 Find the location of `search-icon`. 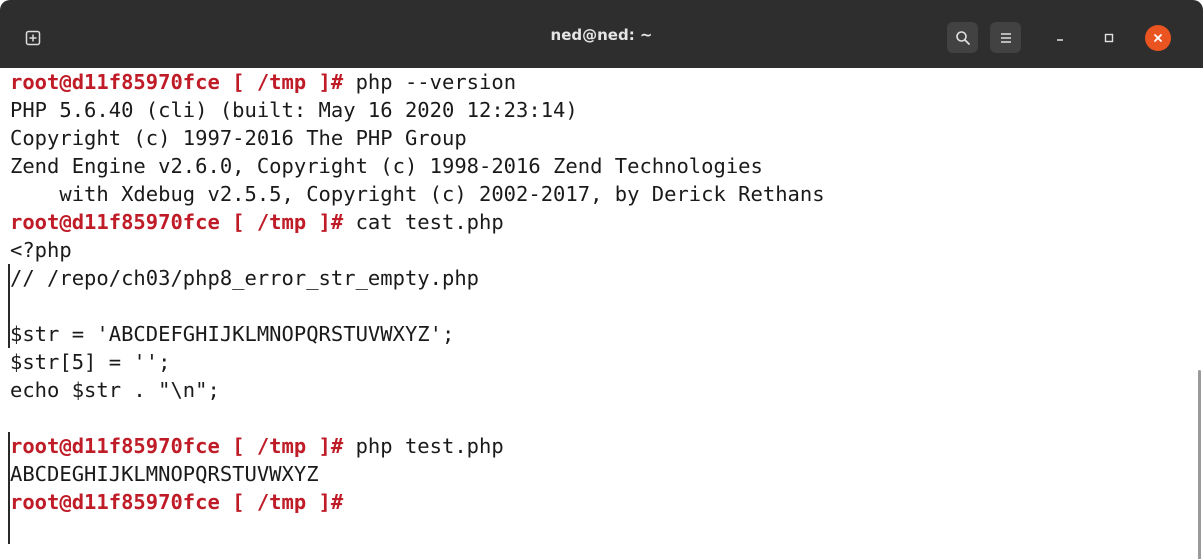

search-icon is located at coordinates (962, 37).